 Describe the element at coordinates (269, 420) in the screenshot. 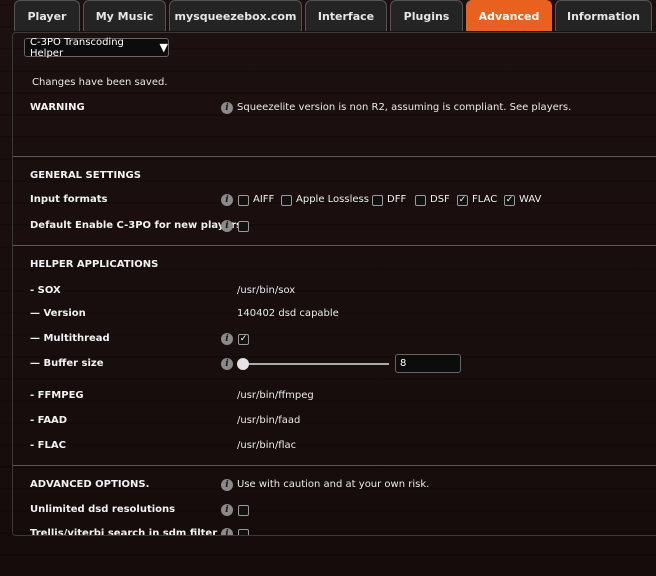

I see `faad-path: /usr/bin/faad` at that location.